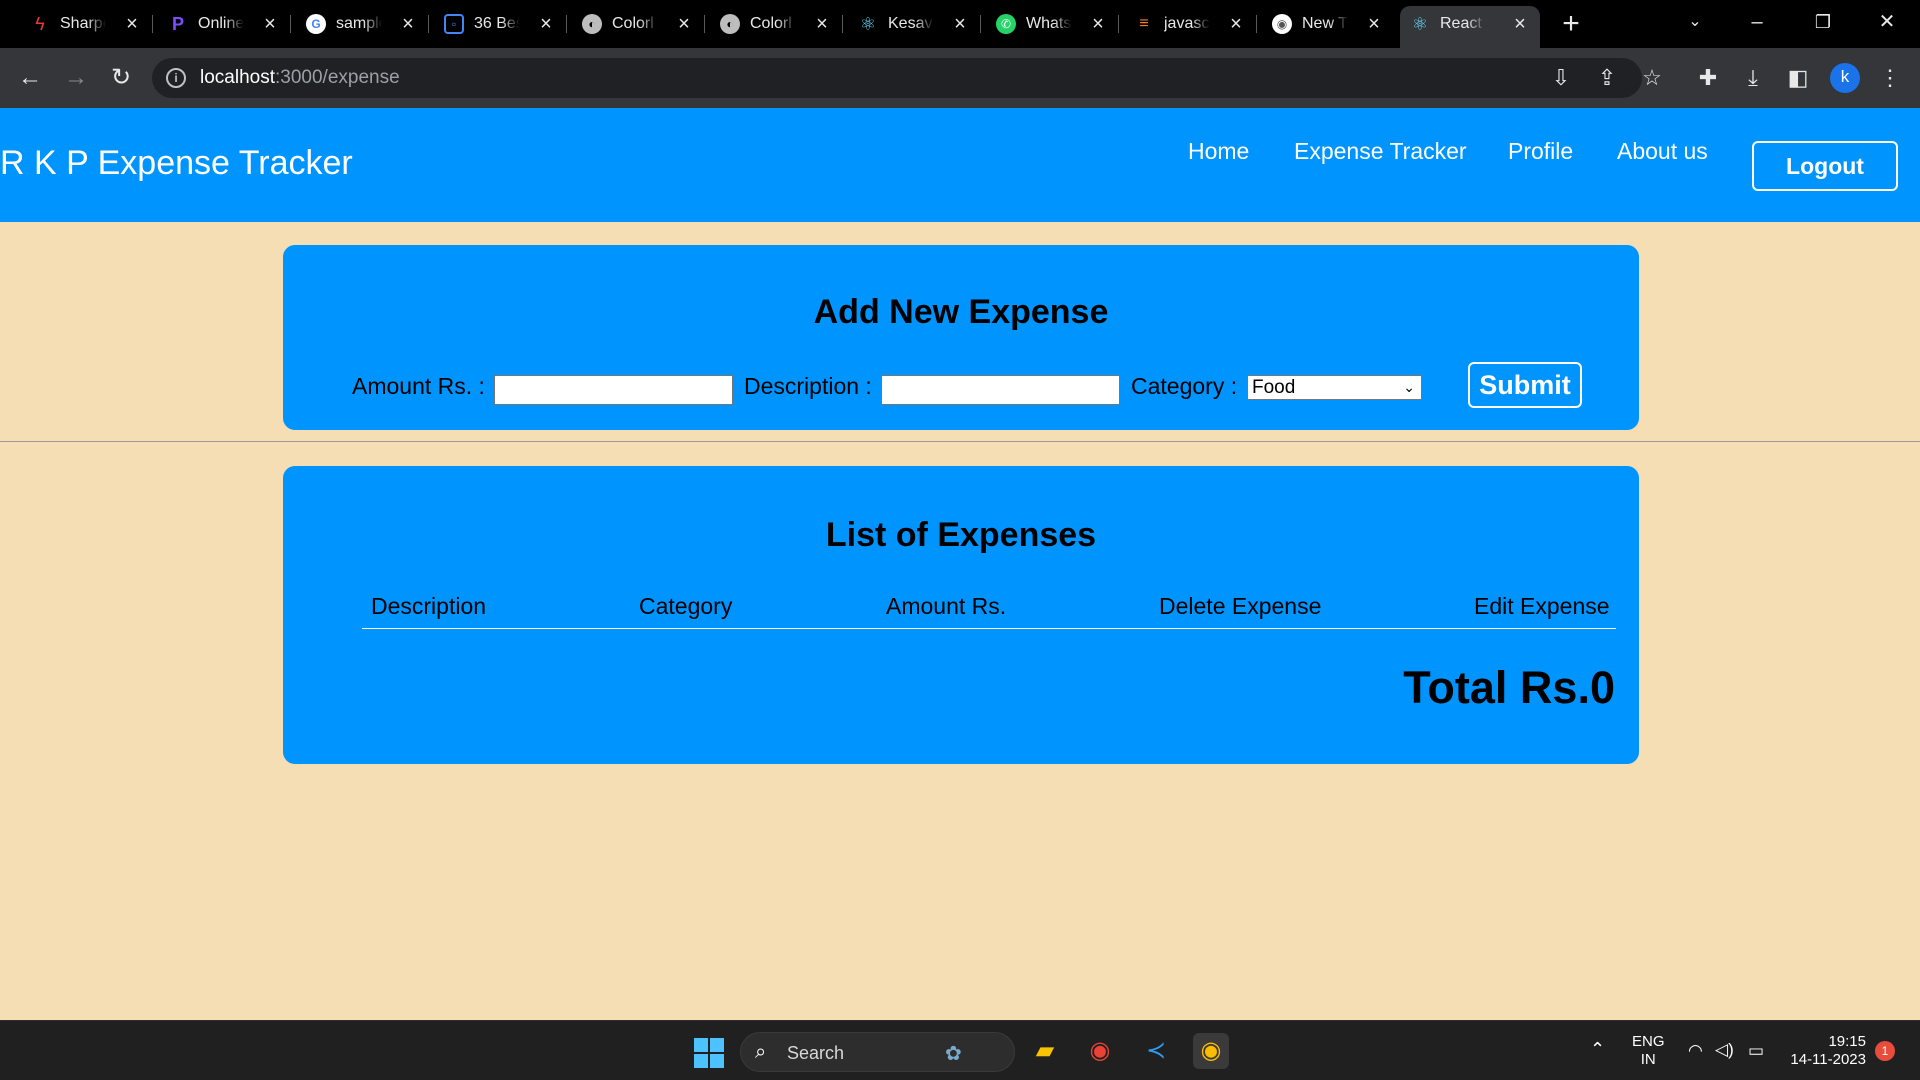  What do you see at coordinates (1540, 151) in the screenshot?
I see `nav-profile: Profile` at bounding box center [1540, 151].